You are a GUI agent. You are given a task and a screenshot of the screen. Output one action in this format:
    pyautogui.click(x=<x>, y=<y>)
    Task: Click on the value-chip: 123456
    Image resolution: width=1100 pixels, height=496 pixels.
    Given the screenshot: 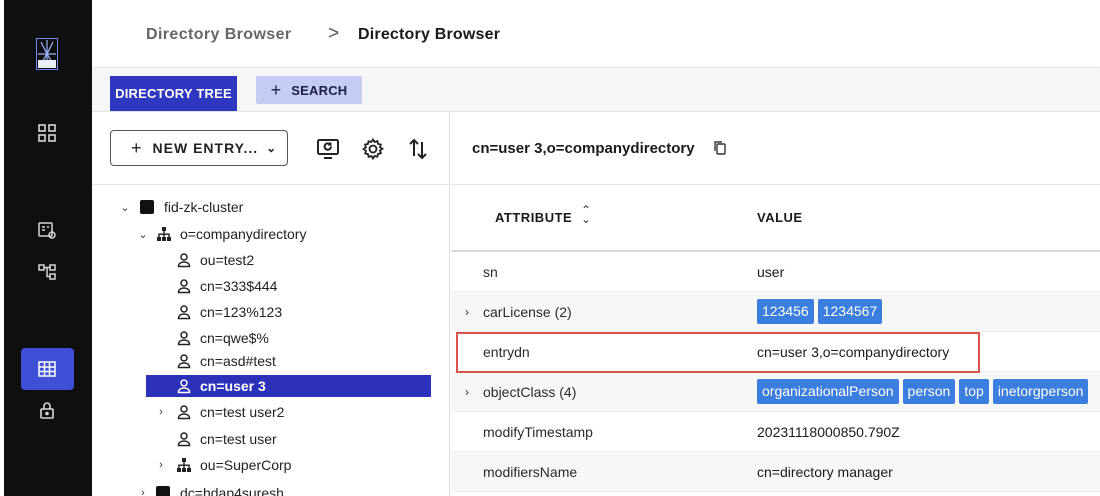 What is the action you would take?
    pyautogui.click(x=785, y=311)
    